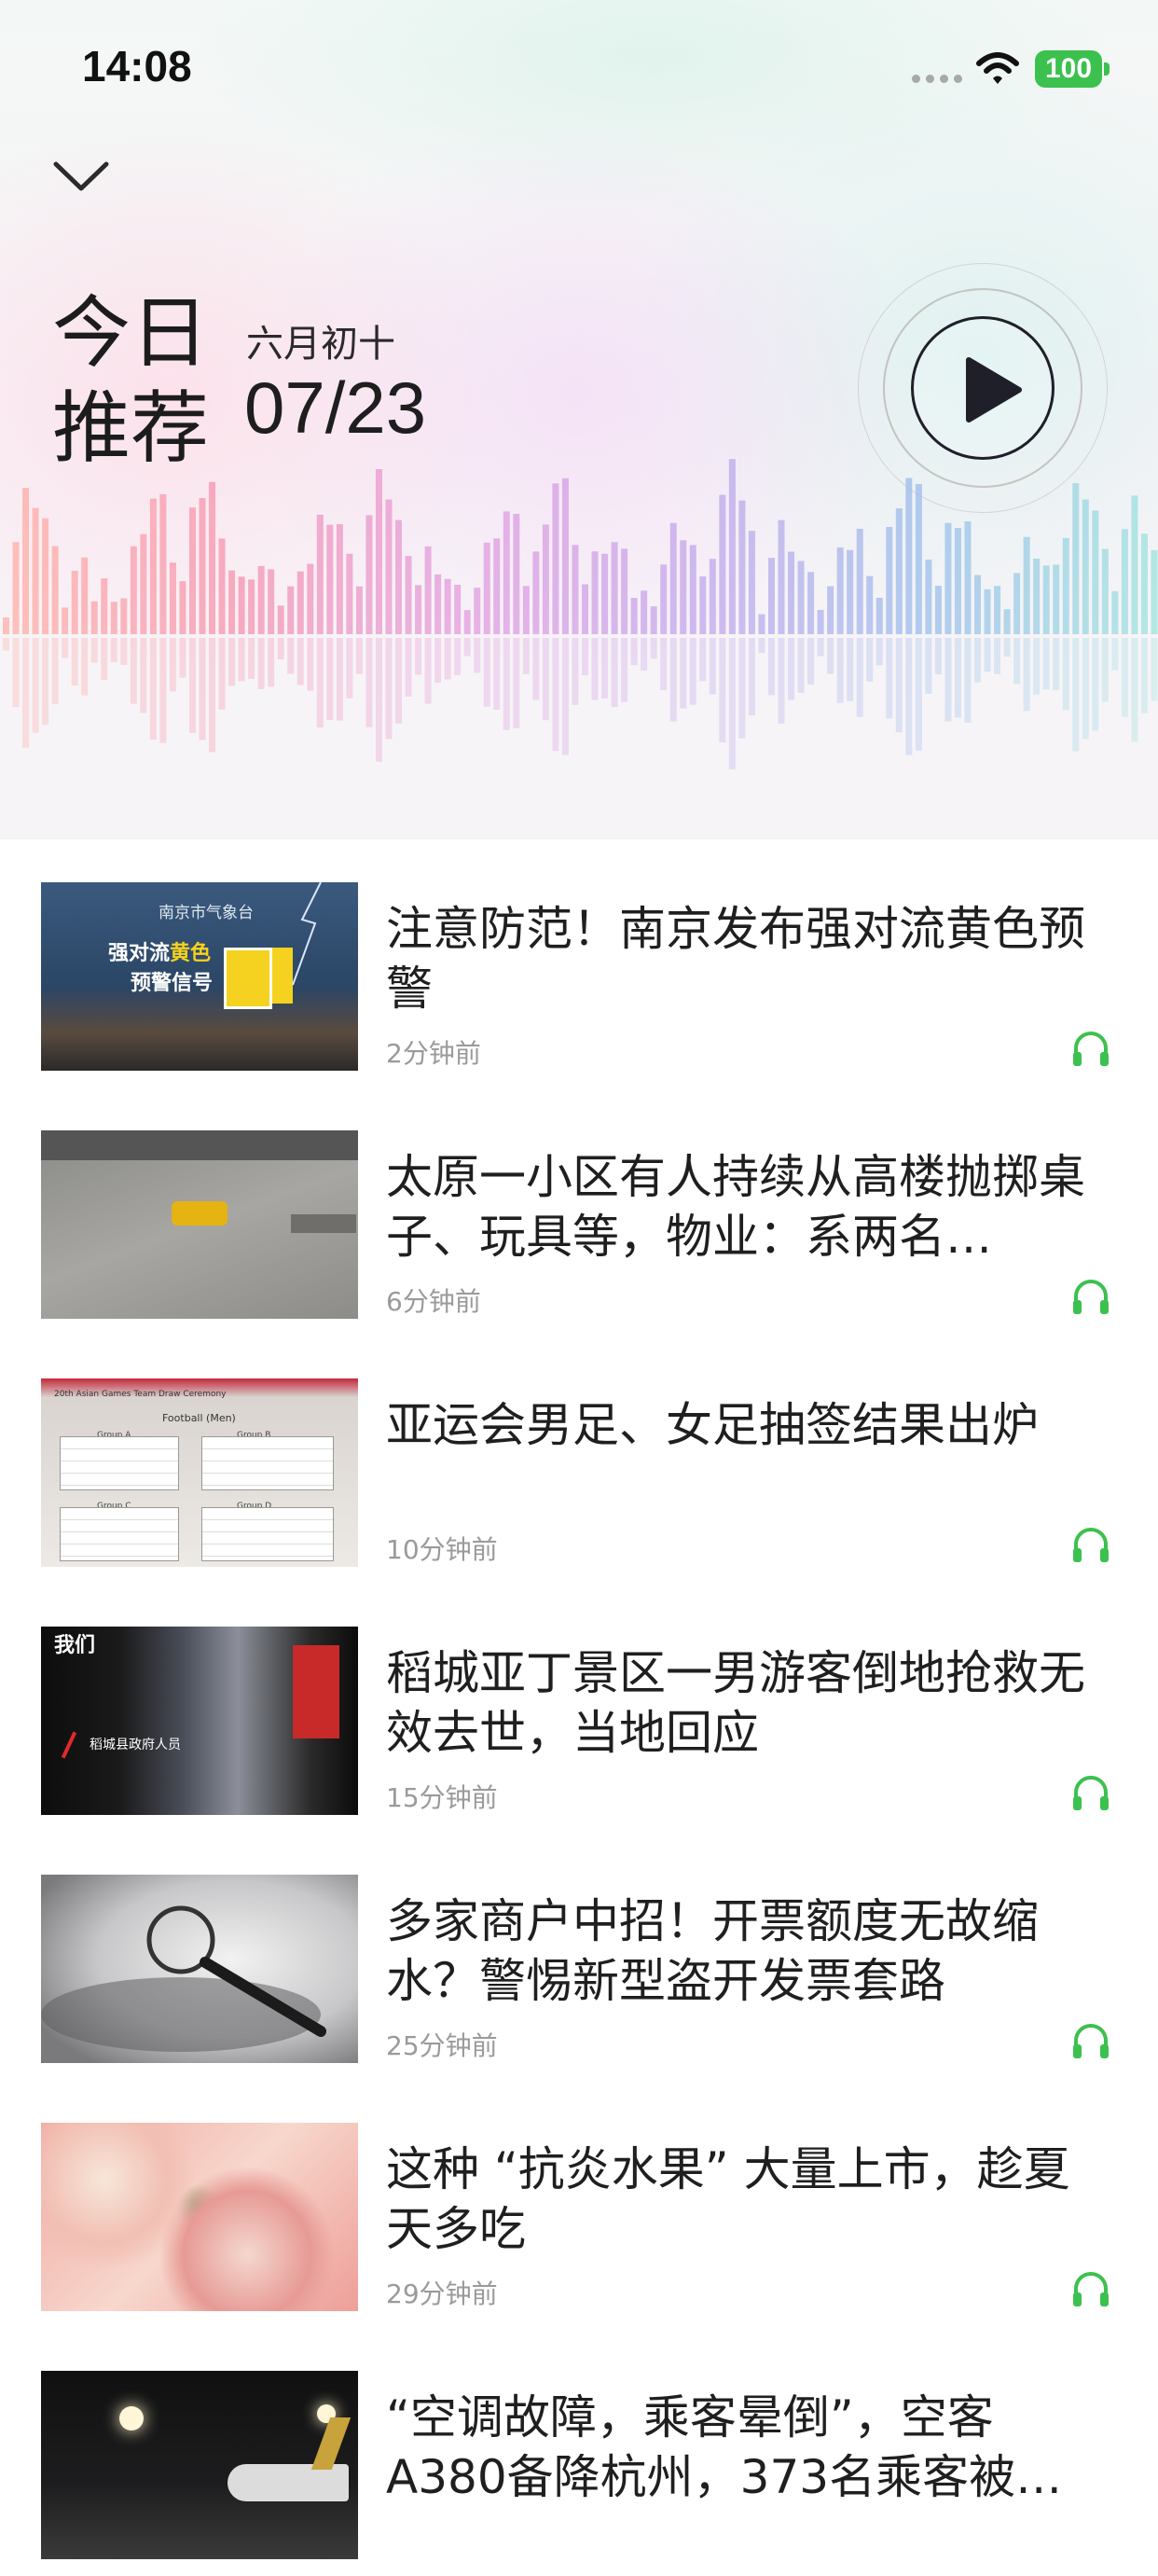 The width and height of the screenshot is (1158, 2576). I want to click on news-title: 多家商户中招！开票额度无故缩水？警惕新型盗开发票套路, so click(712, 1951).